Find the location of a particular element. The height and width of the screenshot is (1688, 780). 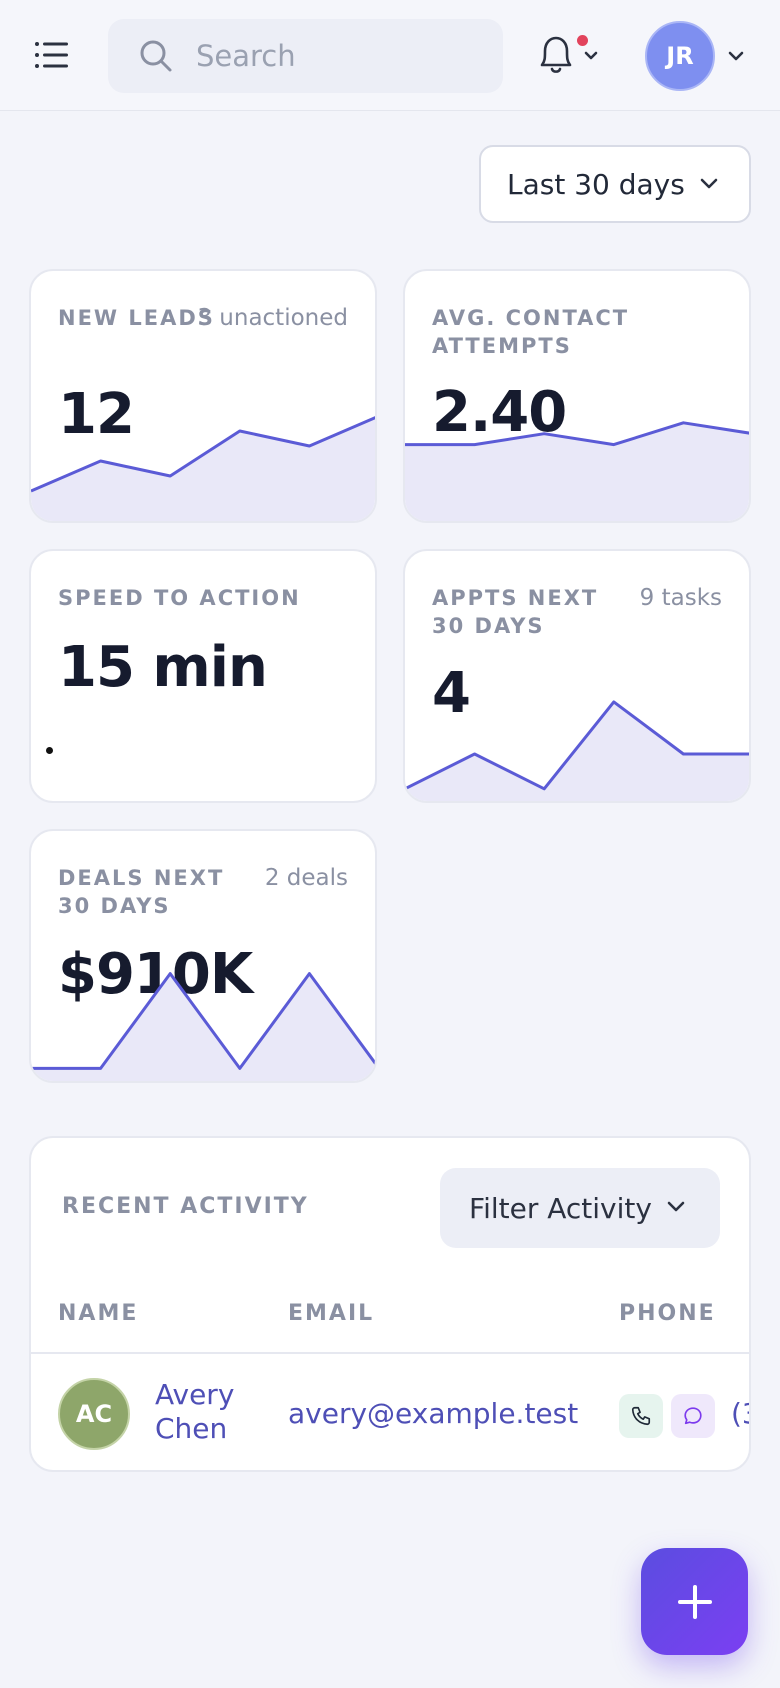

date-range-value: Last 30 days is located at coordinates (596, 184).